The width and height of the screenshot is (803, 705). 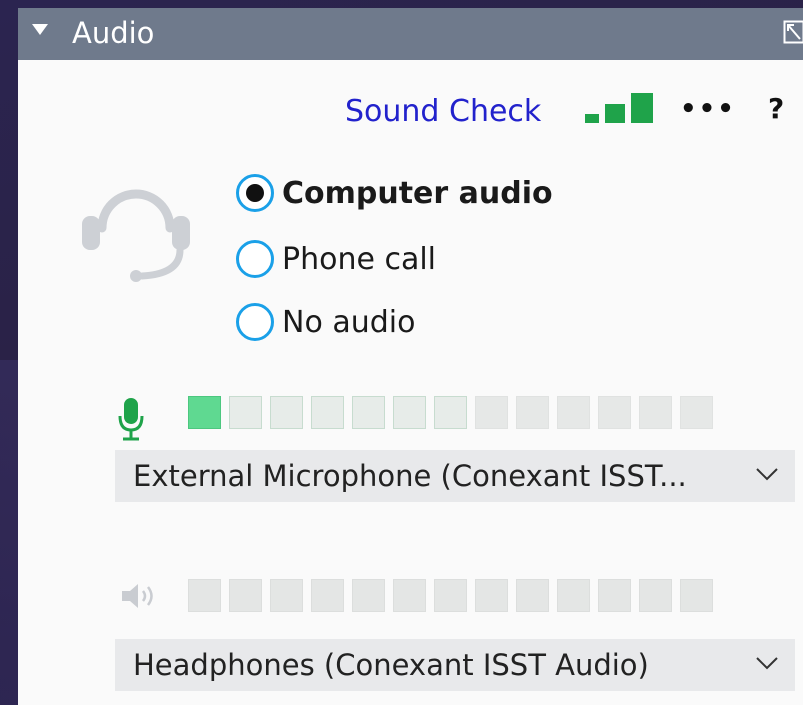 I want to click on option-computer-audio: Computer audio, so click(x=394, y=193).